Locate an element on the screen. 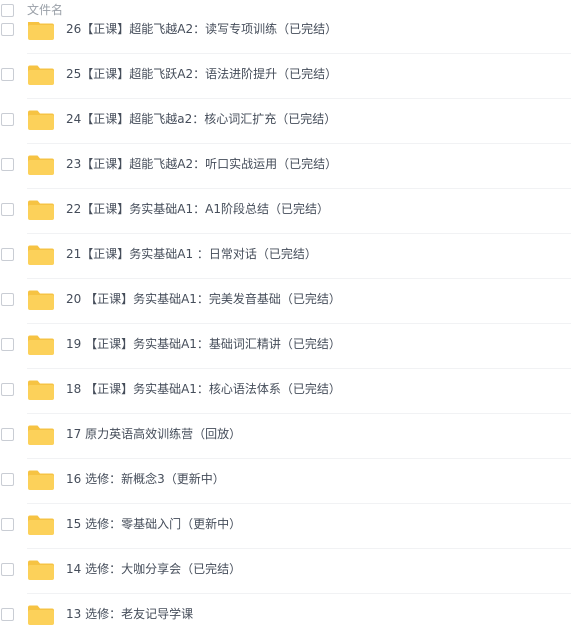 This screenshot has width=571, height=628. file-row: 20 【正课】务实基础A1：完美发音基础（已完结） is located at coordinates (285, 301).